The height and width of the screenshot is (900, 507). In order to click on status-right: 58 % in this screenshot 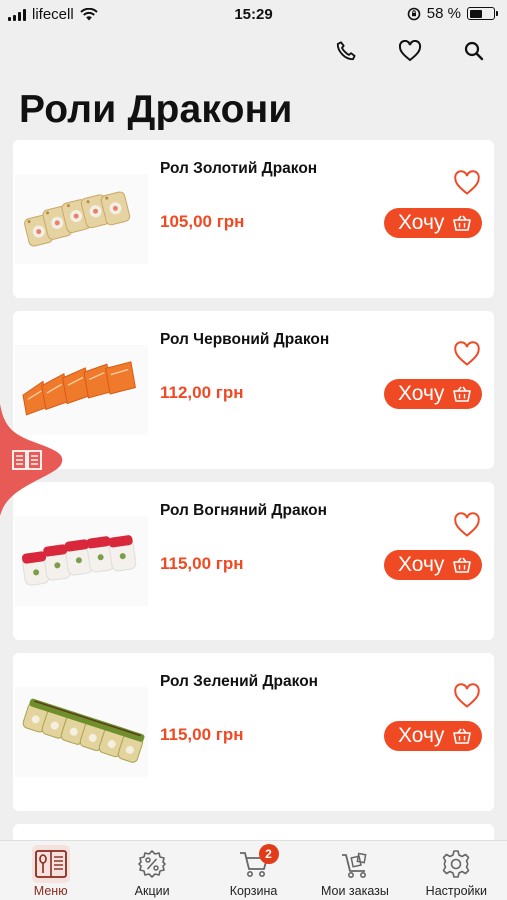, I will do `click(452, 13)`.